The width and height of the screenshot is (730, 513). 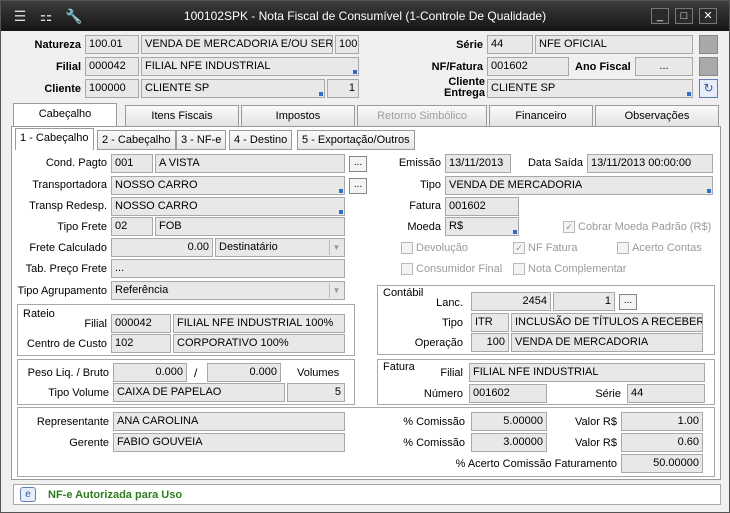 I want to click on chevron-down-icon: ▼, so click(x=336, y=290).